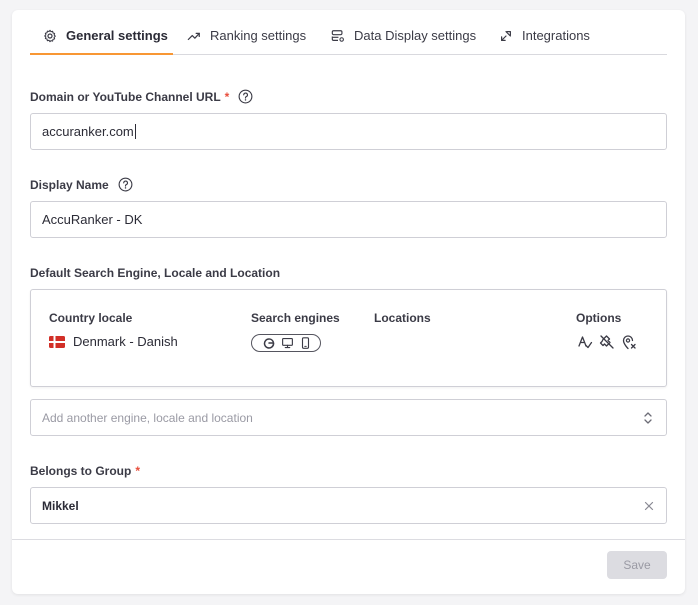 Image resolution: width=698 pixels, height=605 pixels. I want to click on locale-cell: Denmark - Danish, so click(113, 341).